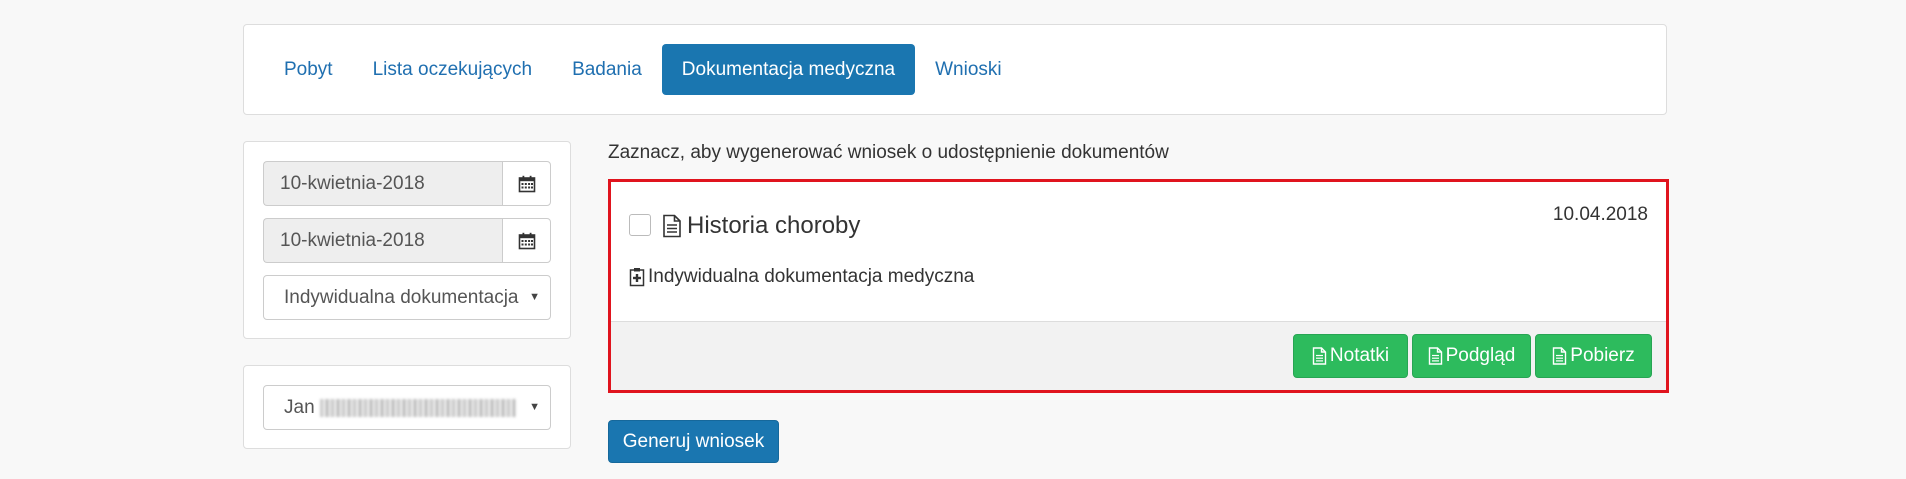 The height and width of the screenshot is (479, 1906). Describe the element at coordinates (788, 69) in the screenshot. I see `tab-dokumentacja-medyczna: Dokumentacja medyczna` at that location.